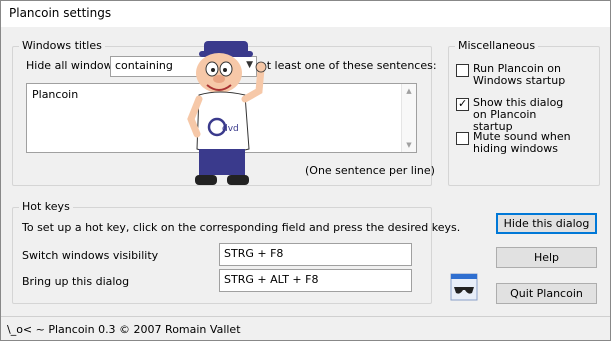 This screenshot has width=611, height=341. Describe the element at coordinates (409, 145) in the screenshot. I see `scroll-down-icon: ▼` at that location.